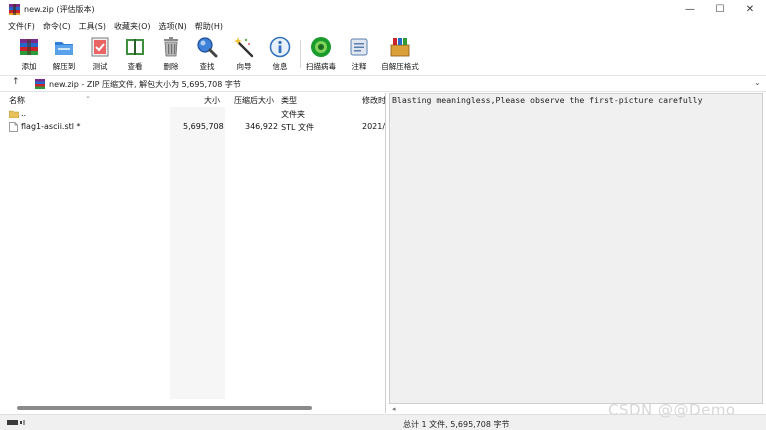 The height and width of the screenshot is (430, 766). What do you see at coordinates (394, 409) in the screenshot?
I see `preview-scroll-left-icon: ◂` at bounding box center [394, 409].